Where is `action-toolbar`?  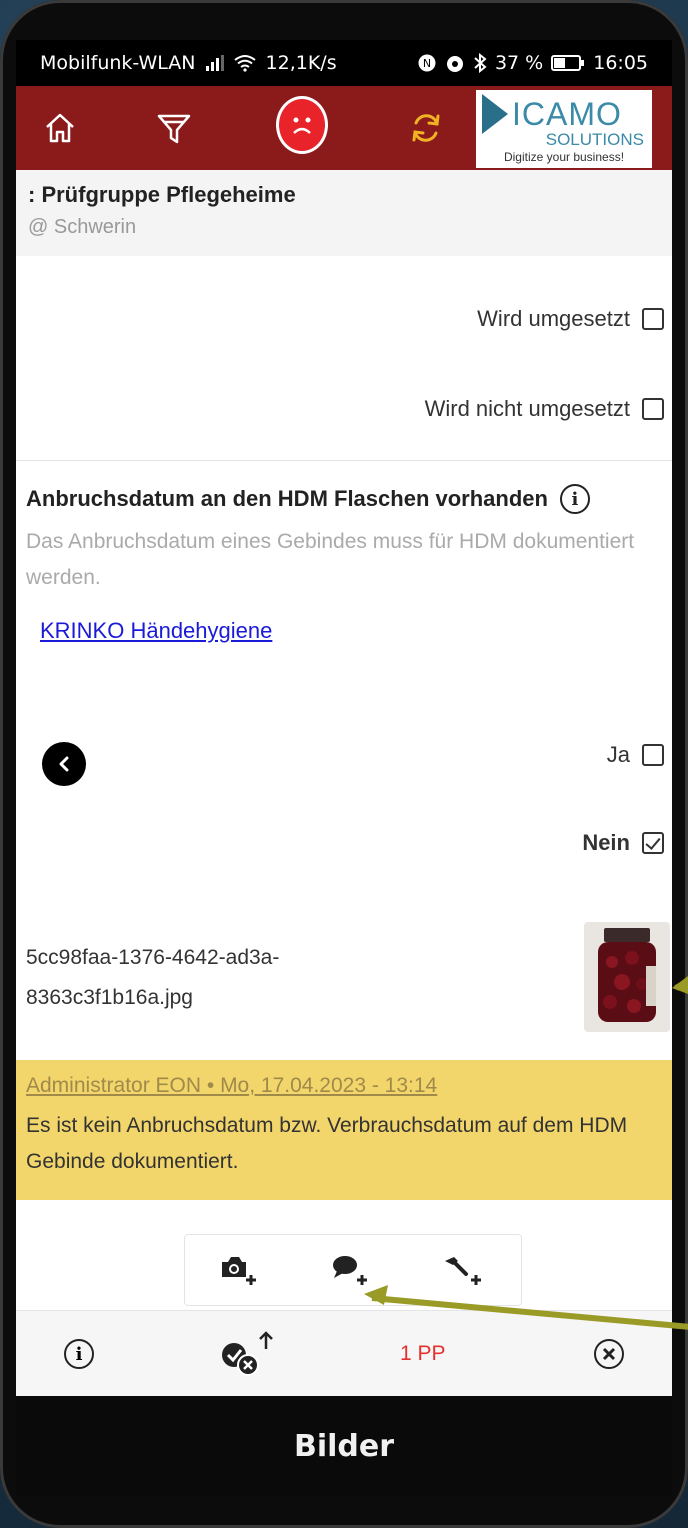
action-toolbar is located at coordinates (353, 1270).